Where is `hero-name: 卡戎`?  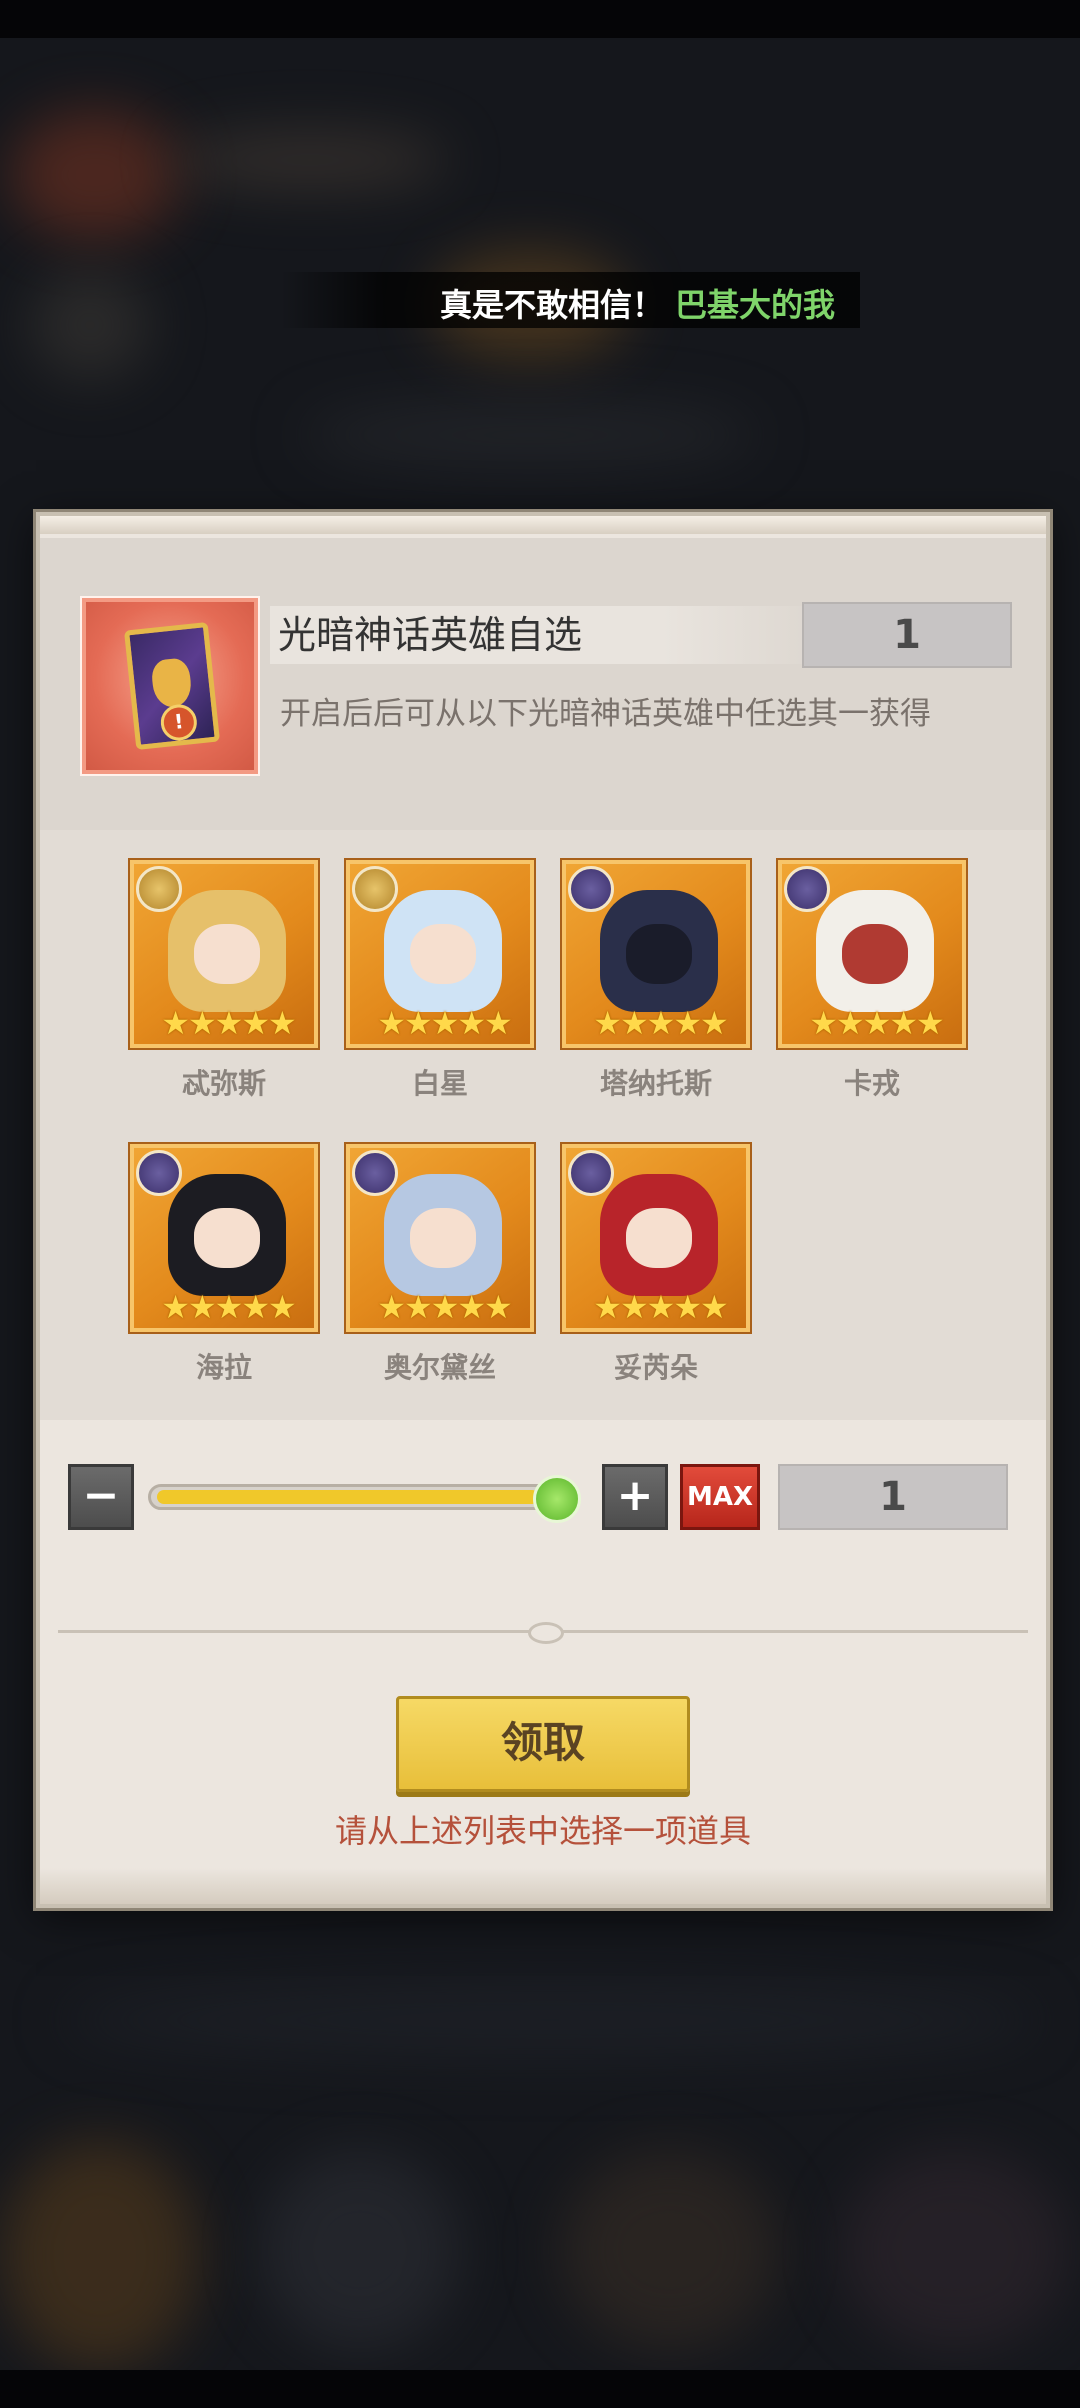 hero-name: 卡戎 is located at coordinates (871, 1083).